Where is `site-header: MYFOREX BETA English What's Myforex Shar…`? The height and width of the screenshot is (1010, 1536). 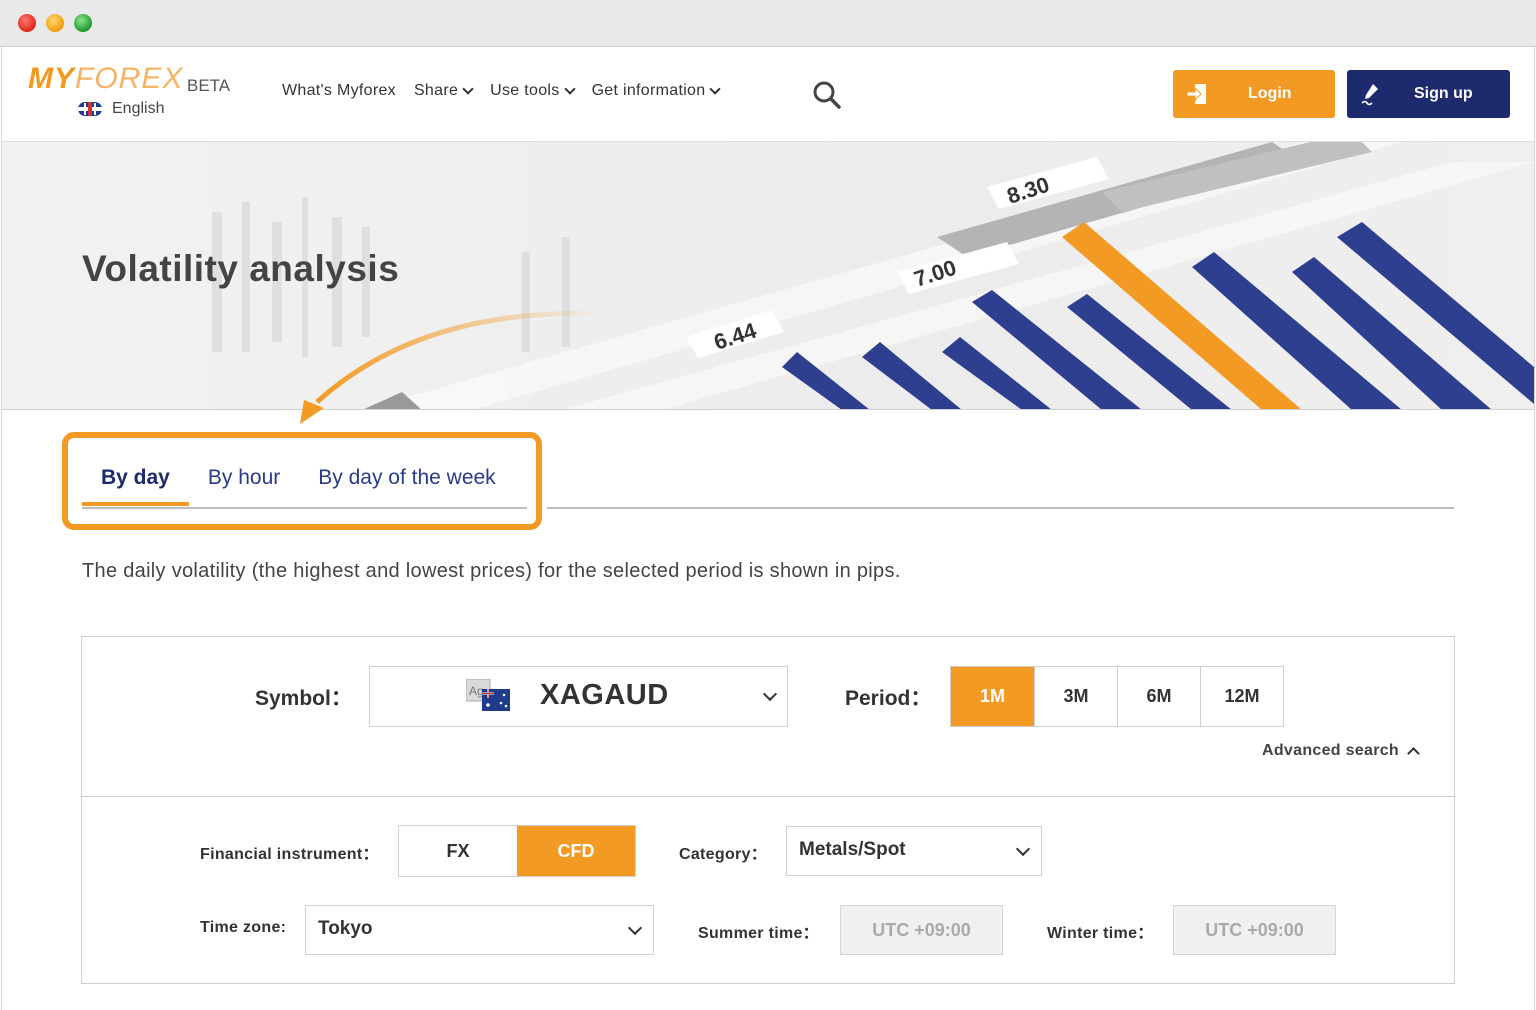
site-header: MYFOREX BETA English What's Myforex Shar… is located at coordinates (768, 95).